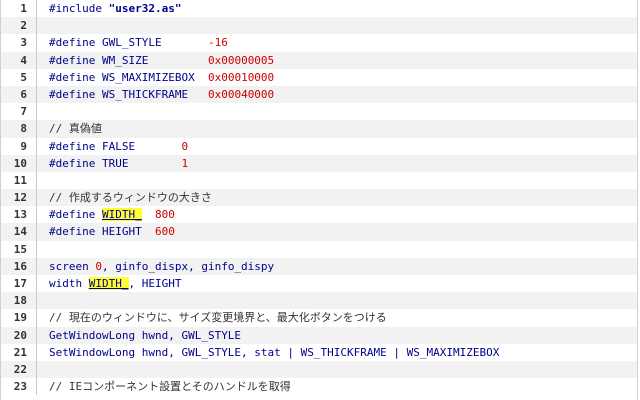  What do you see at coordinates (241, 77) in the screenshot?
I see `code-token: 0x00010000` at bounding box center [241, 77].